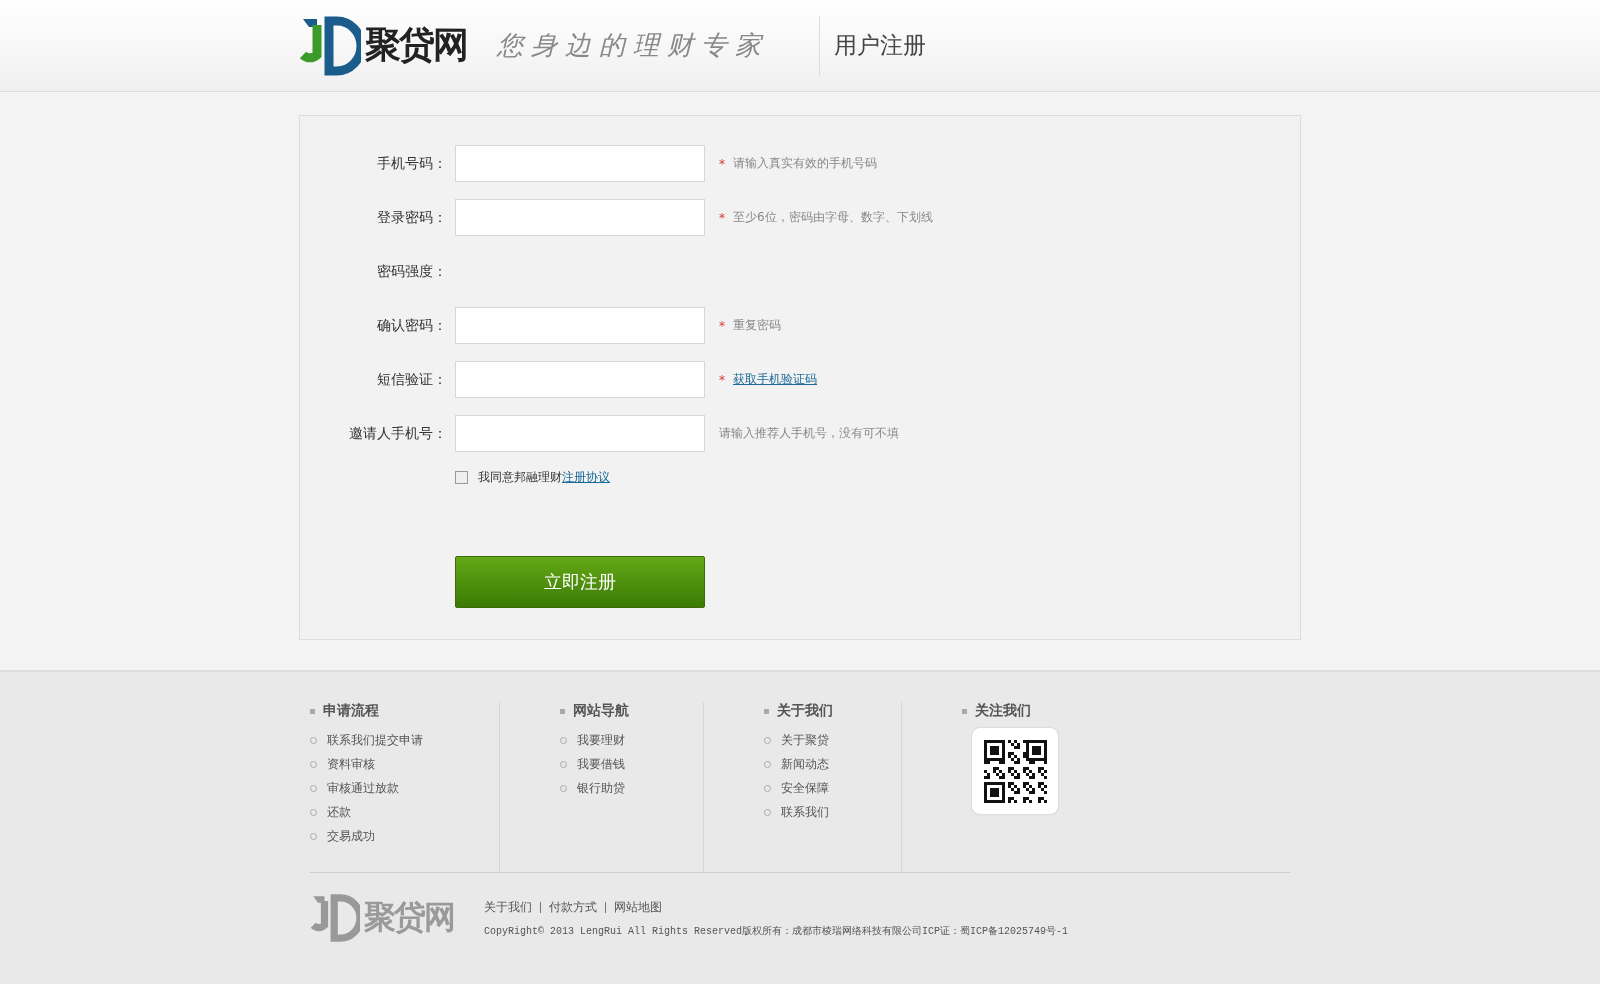  Describe the element at coordinates (832, 764) in the screenshot. I see `footer-link: 新闻动态` at that location.